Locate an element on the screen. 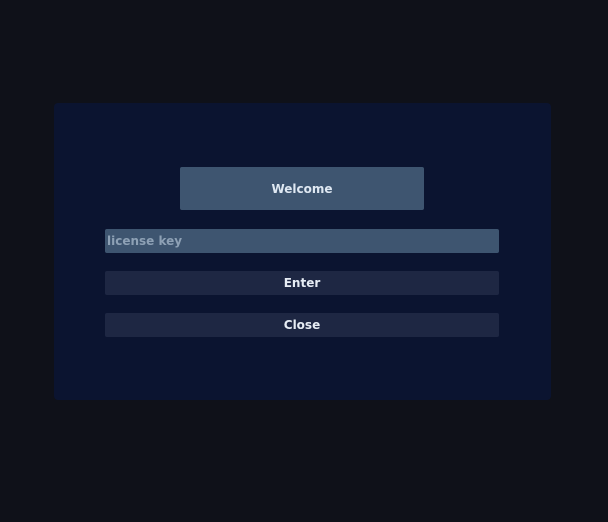 The height and width of the screenshot is (522, 608). license-key-input is located at coordinates (302, 241).